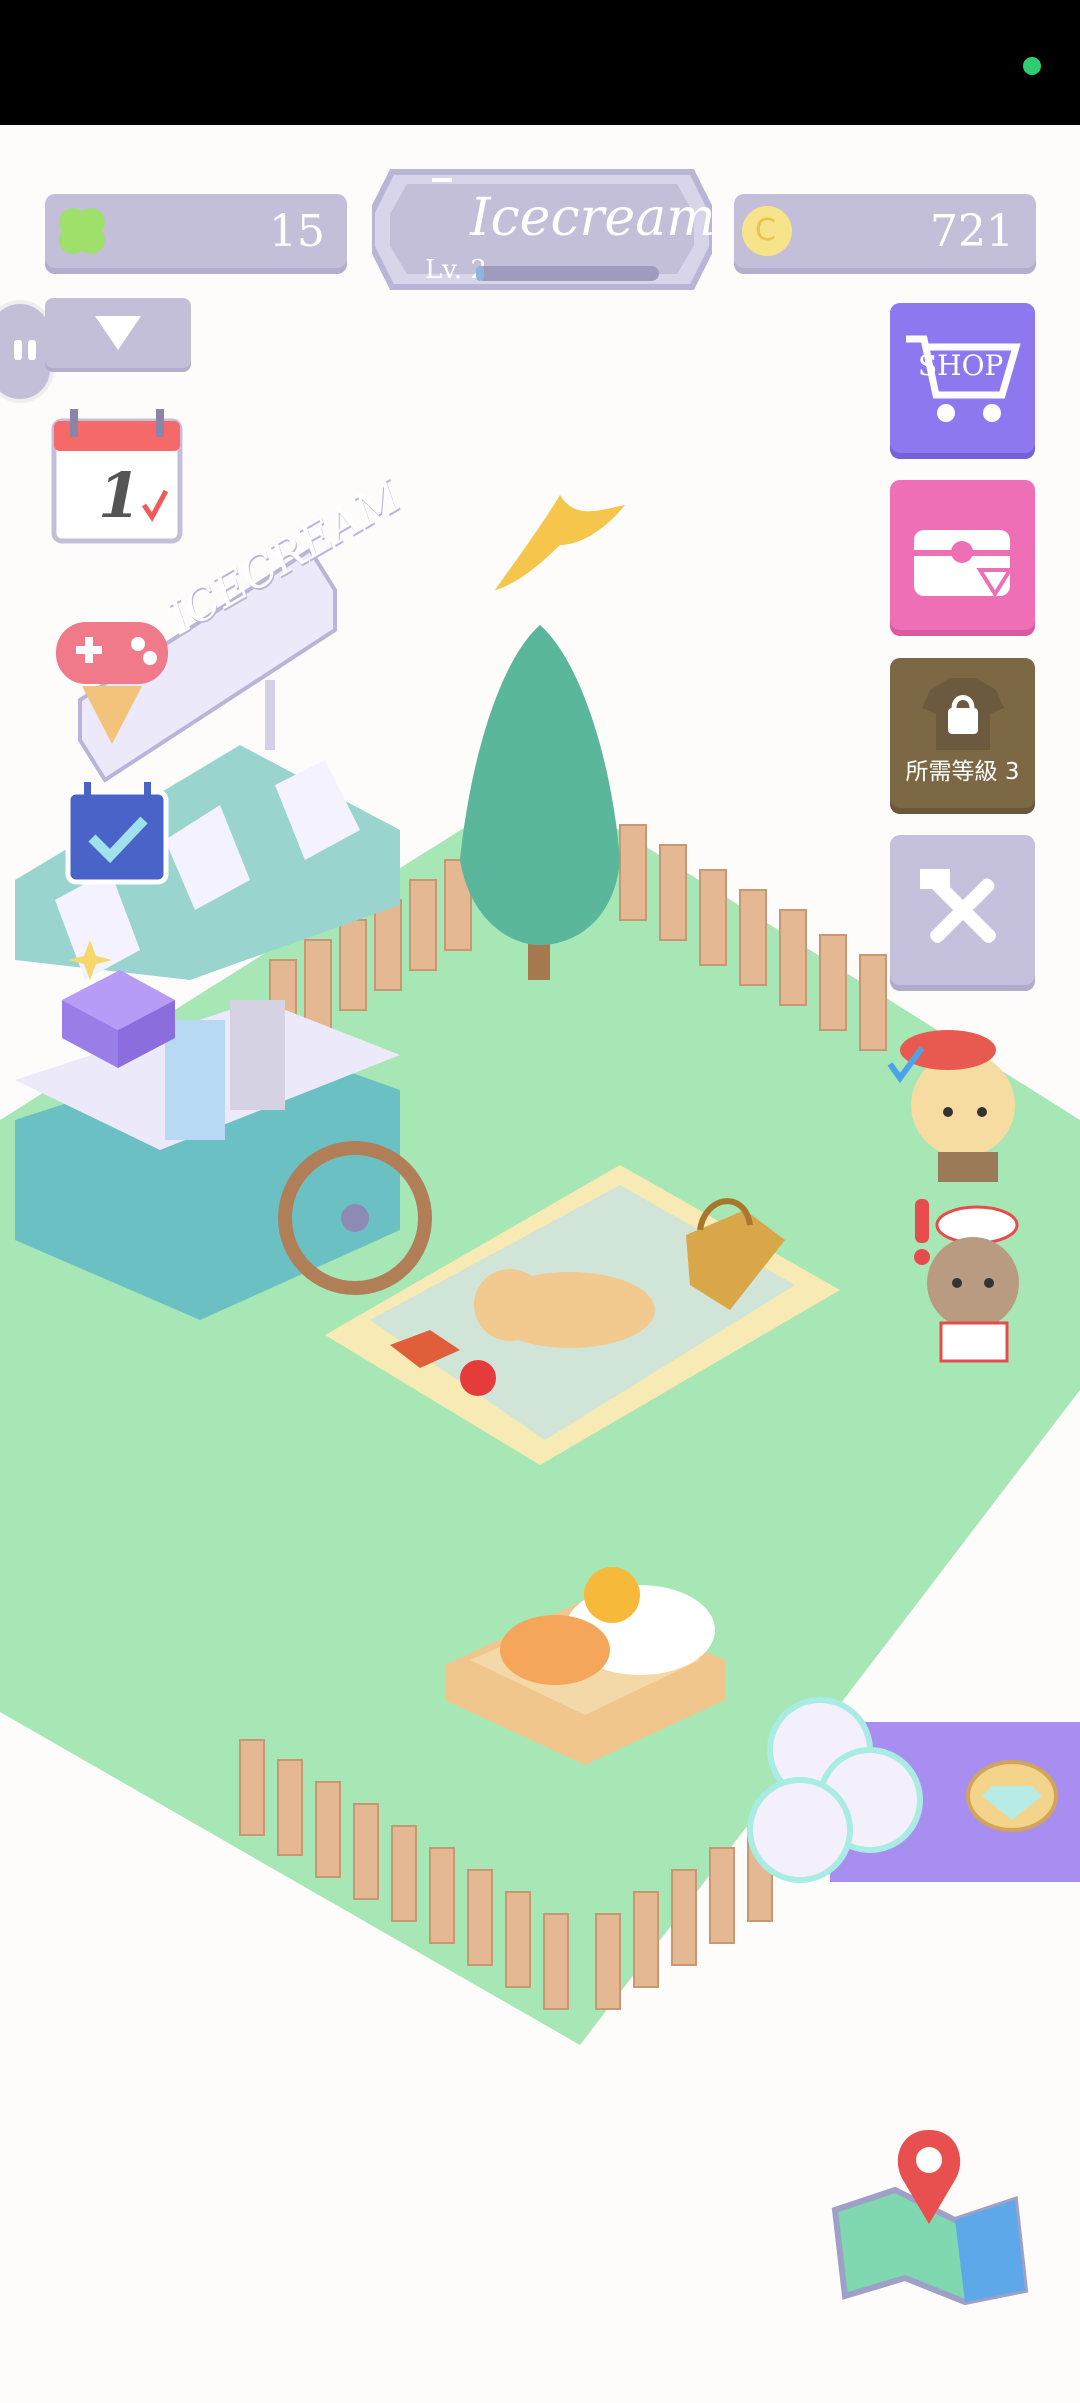  I want to click on shop-label: SHOP, so click(961, 365).